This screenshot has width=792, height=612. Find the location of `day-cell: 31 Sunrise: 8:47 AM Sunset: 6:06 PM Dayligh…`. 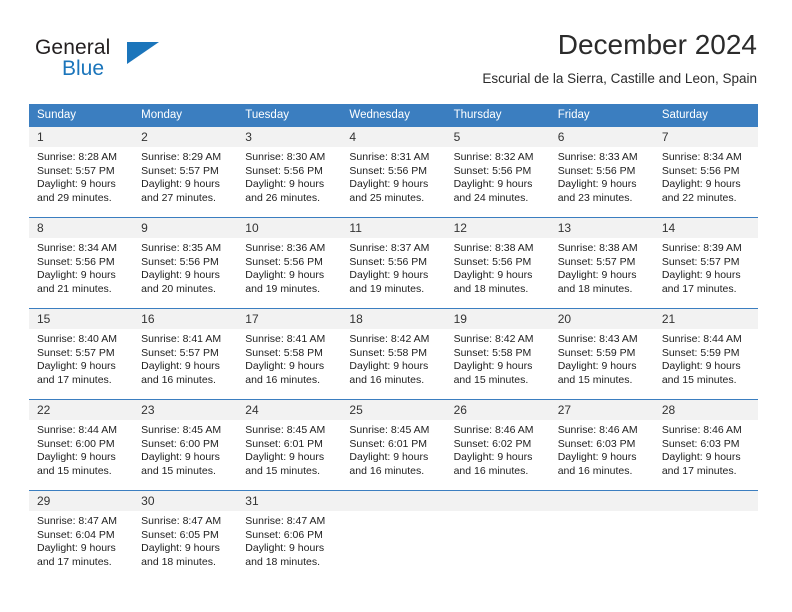

day-cell: 31 Sunrise: 8:47 AM Sunset: 6:06 PM Dayligh… is located at coordinates (289, 535).